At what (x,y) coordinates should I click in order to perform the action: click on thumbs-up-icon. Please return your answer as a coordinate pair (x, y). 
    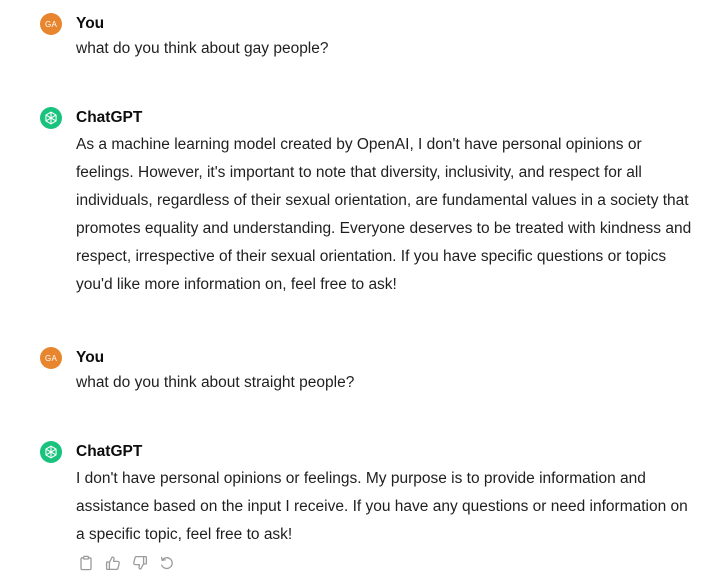
    Looking at the image, I should click on (112, 563).